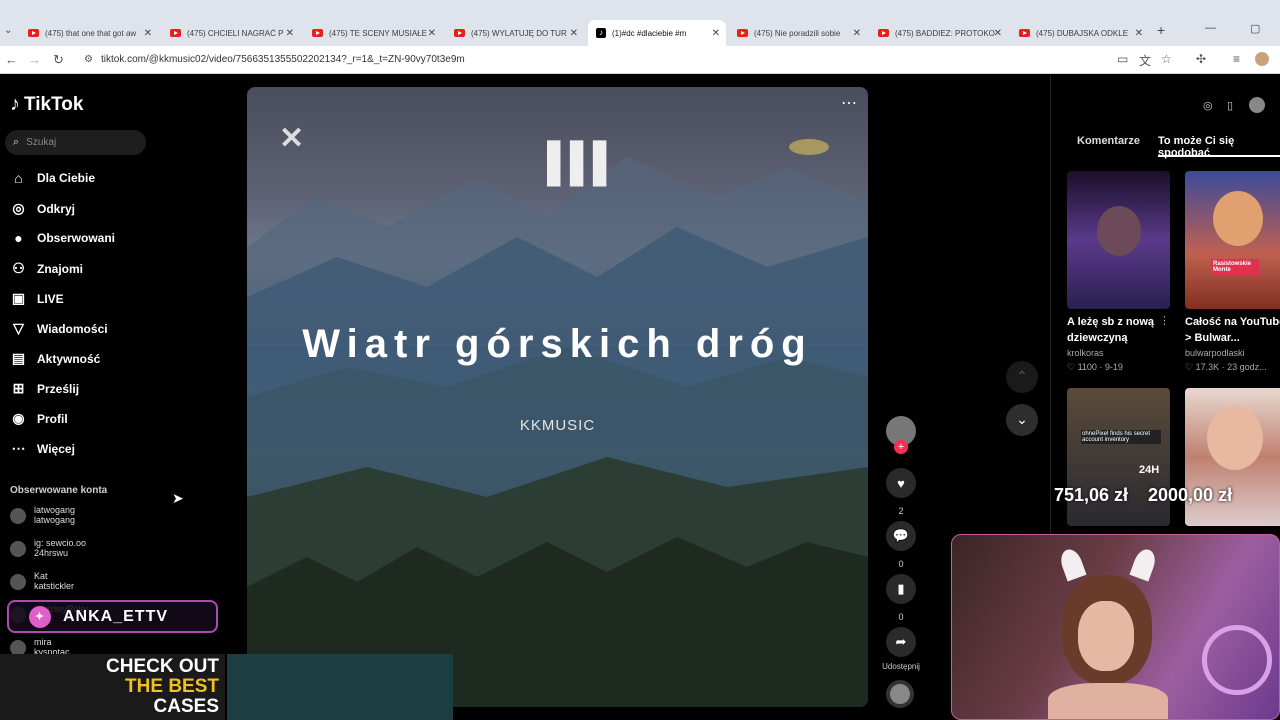 The width and height of the screenshot is (1280, 720). Describe the element at coordinates (18, 268) in the screenshot. I see `friends-icon: ⚇` at that location.